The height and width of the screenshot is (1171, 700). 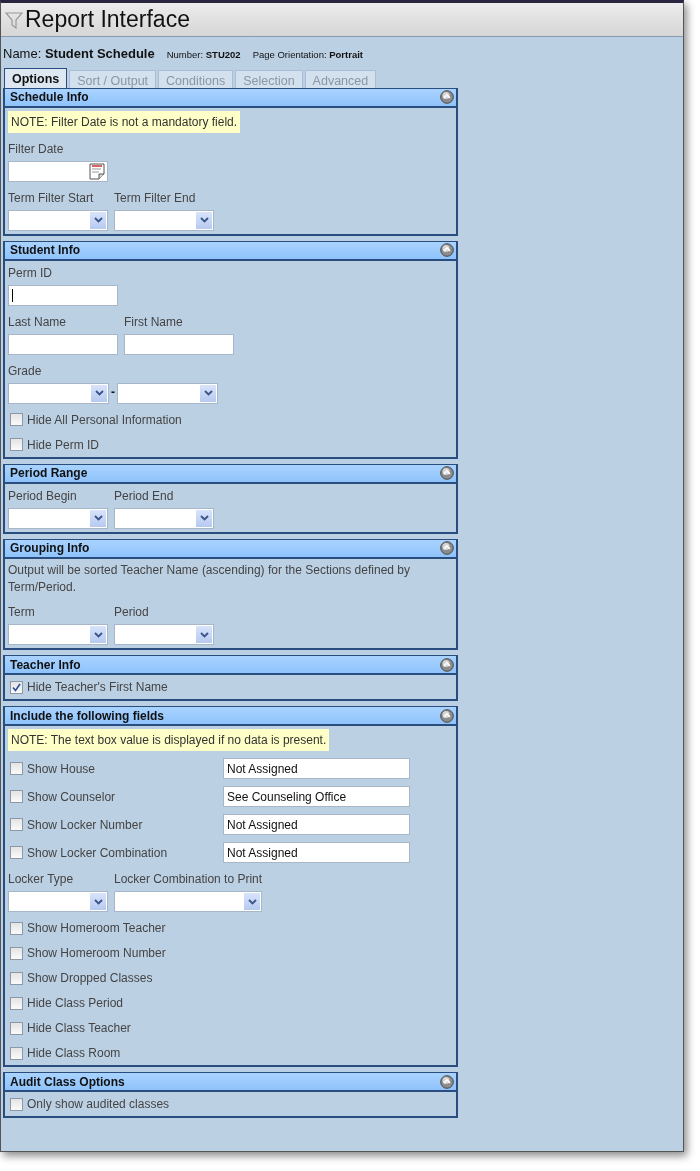 I want to click on field-label: Period Begin, so click(x=43, y=496).